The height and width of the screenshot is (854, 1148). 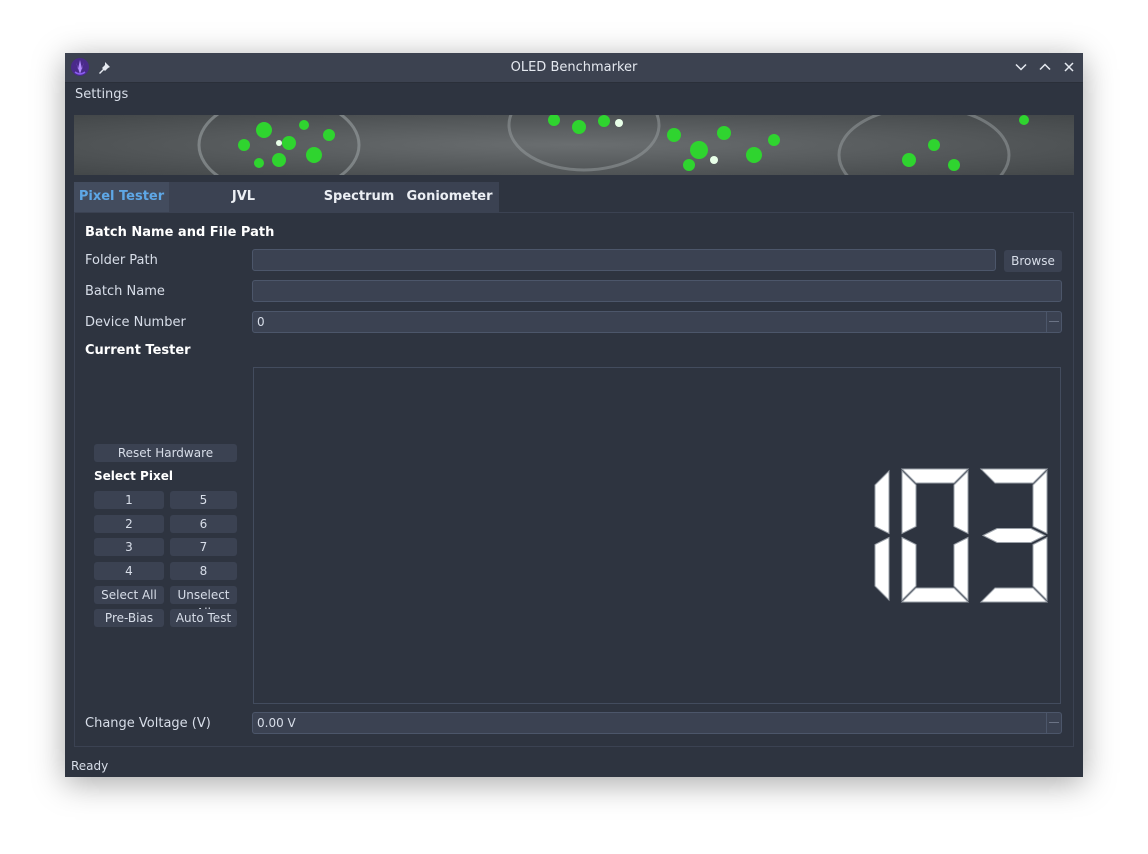 I want to click on pixel-button-3: 3, so click(x=129, y=547).